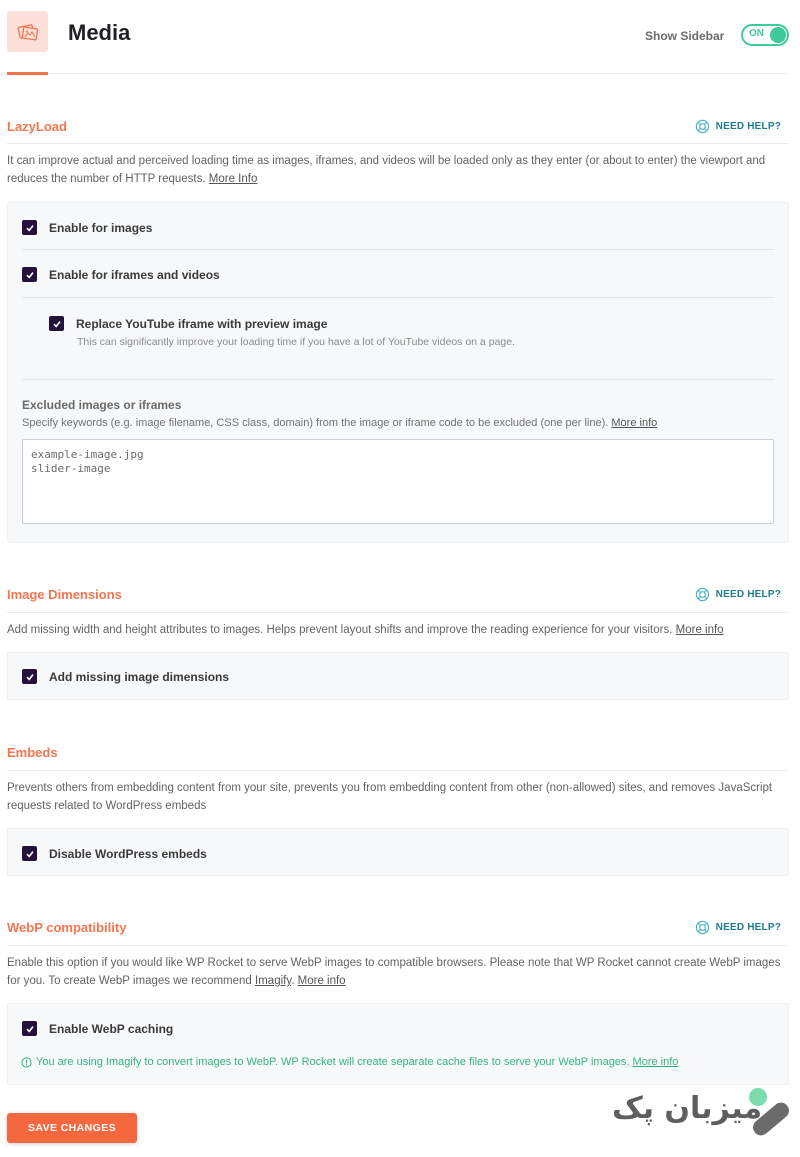 The height and width of the screenshot is (1157, 800). What do you see at coordinates (32, 752) in the screenshot?
I see `embeds-title: Embeds` at bounding box center [32, 752].